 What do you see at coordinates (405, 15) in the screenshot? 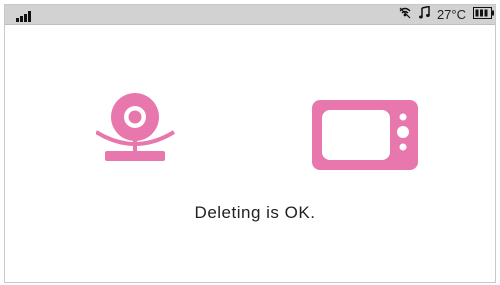
I see `wifi-icon` at bounding box center [405, 15].